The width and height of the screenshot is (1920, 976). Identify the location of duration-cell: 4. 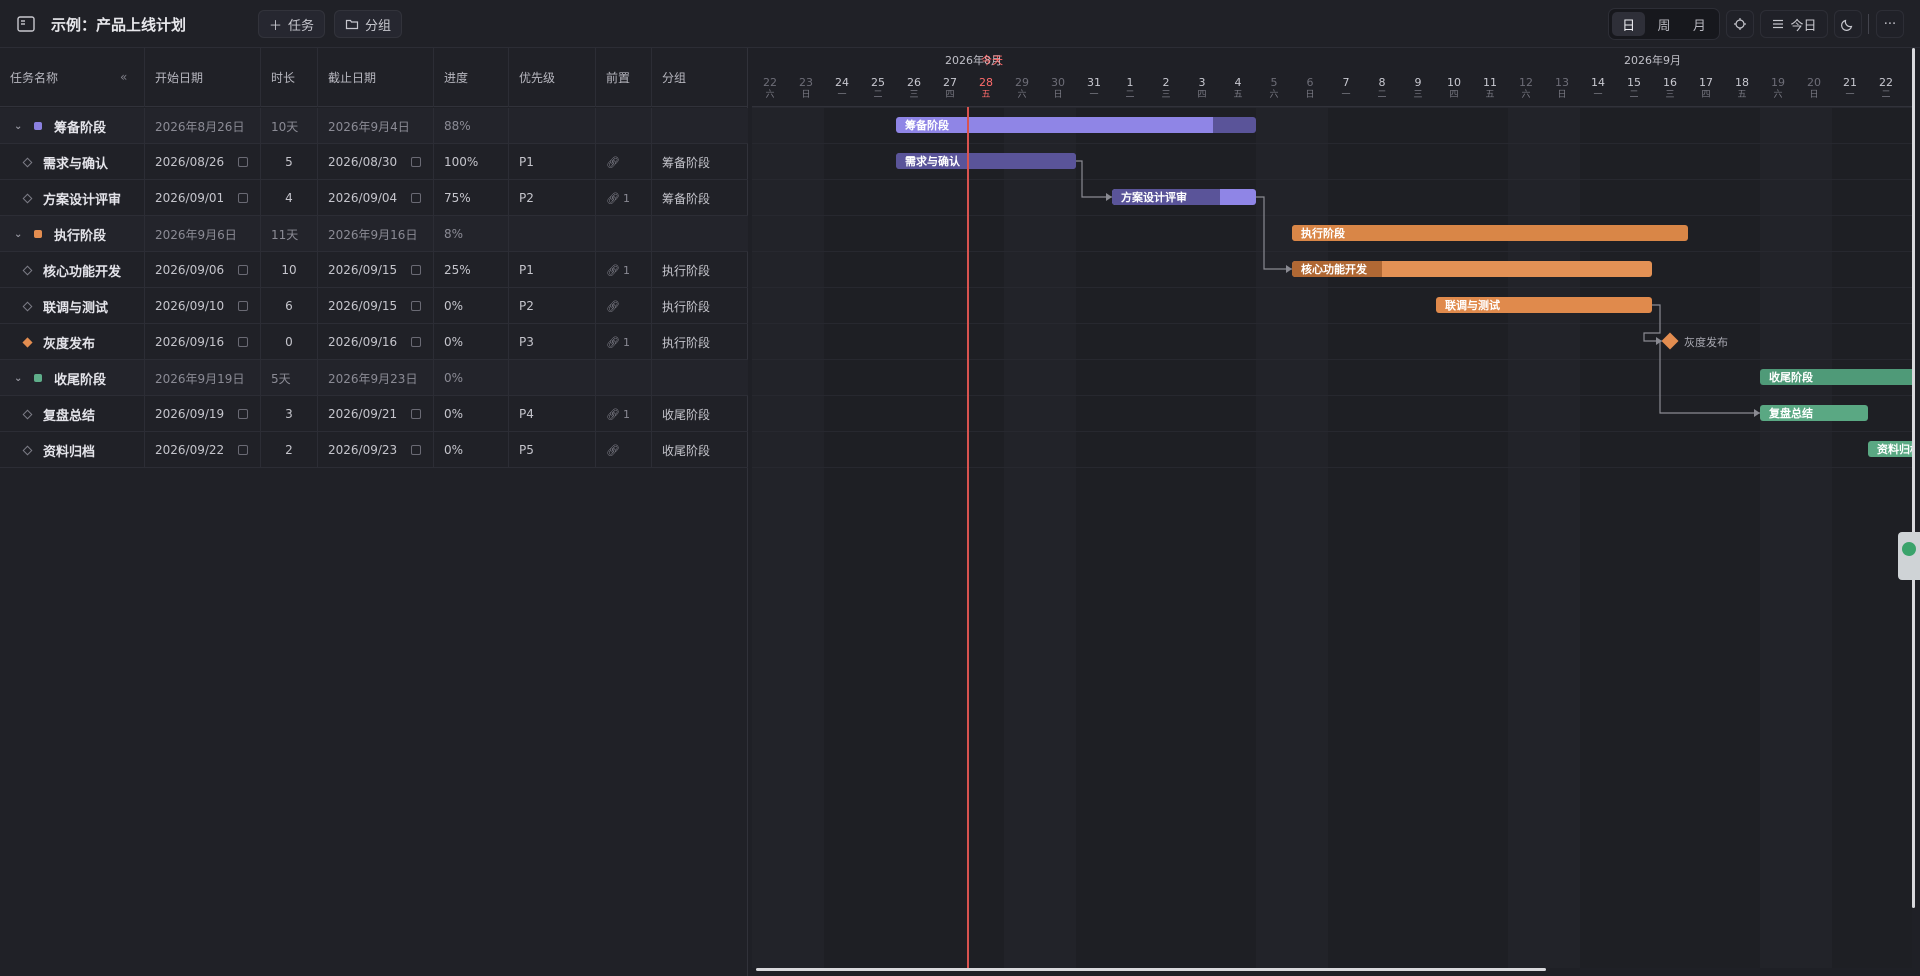
(289, 198).